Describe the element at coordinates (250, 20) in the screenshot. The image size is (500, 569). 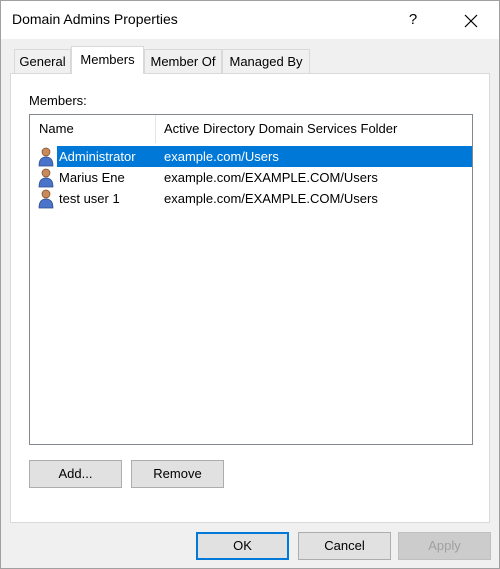
I see `title-bar: Domain Admins Properties ?` at that location.